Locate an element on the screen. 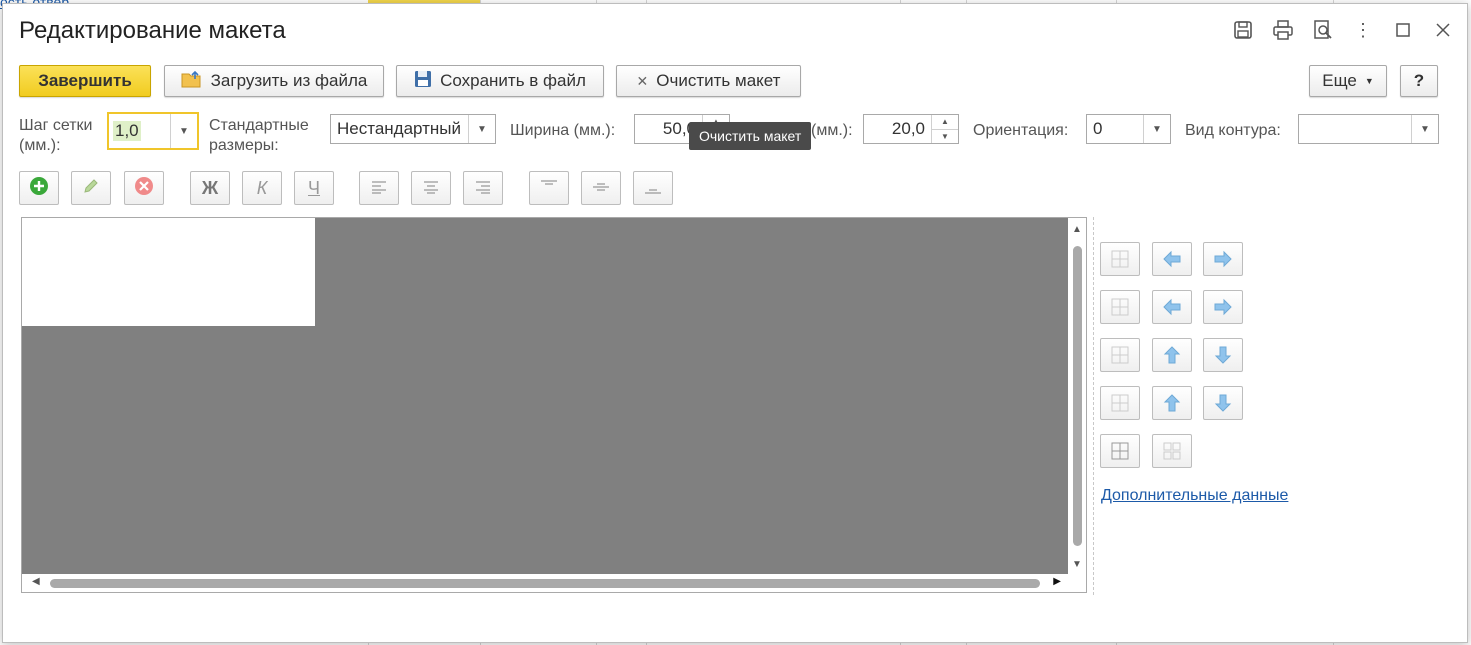 The image size is (1471, 645). bold-button: Ж is located at coordinates (210, 188).